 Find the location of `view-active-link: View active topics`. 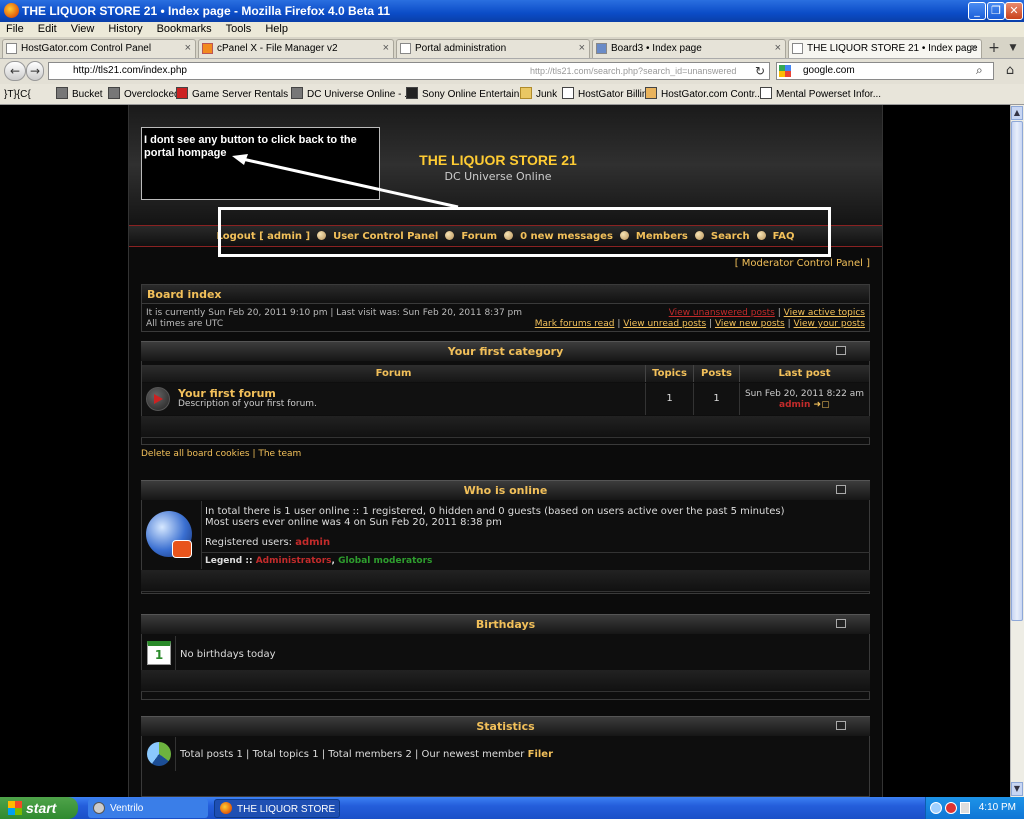

view-active-link: View active topics is located at coordinates (824, 313).